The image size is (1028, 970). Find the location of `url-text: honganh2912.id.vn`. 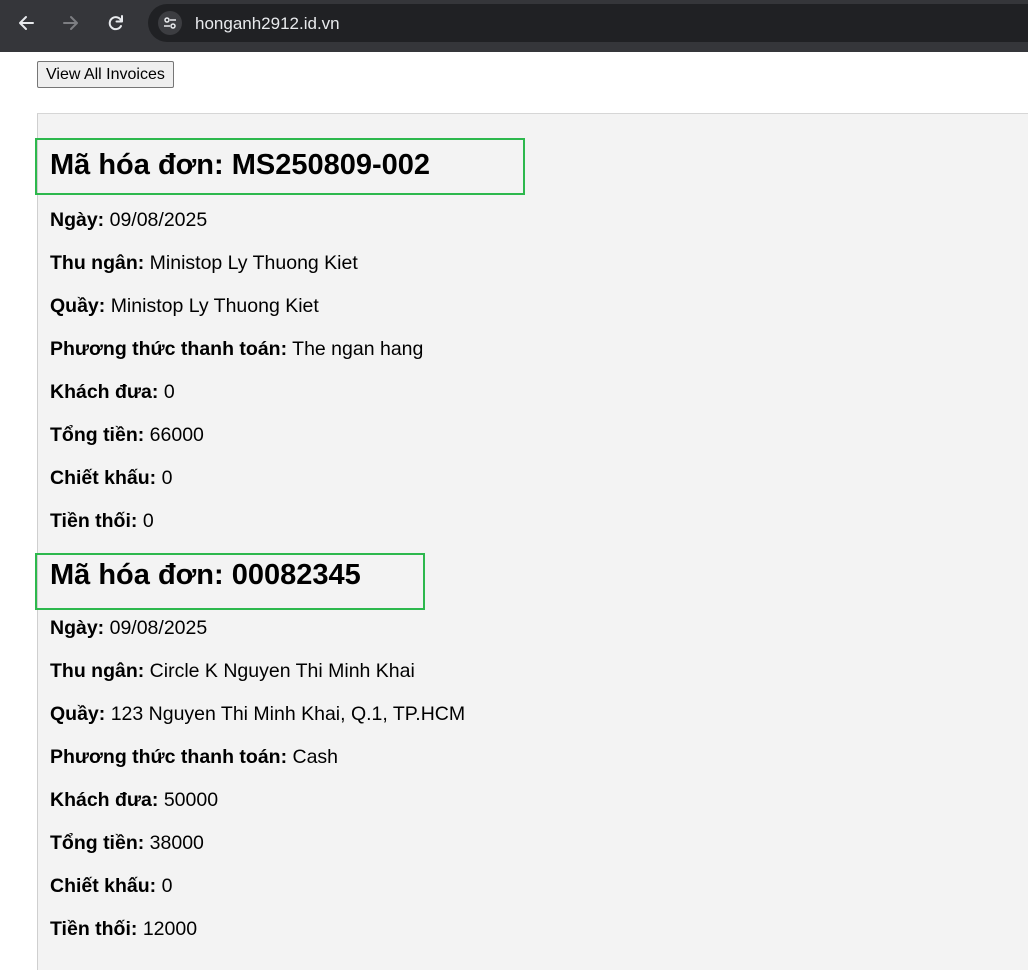

url-text: honganh2912.id.vn is located at coordinates (267, 24).